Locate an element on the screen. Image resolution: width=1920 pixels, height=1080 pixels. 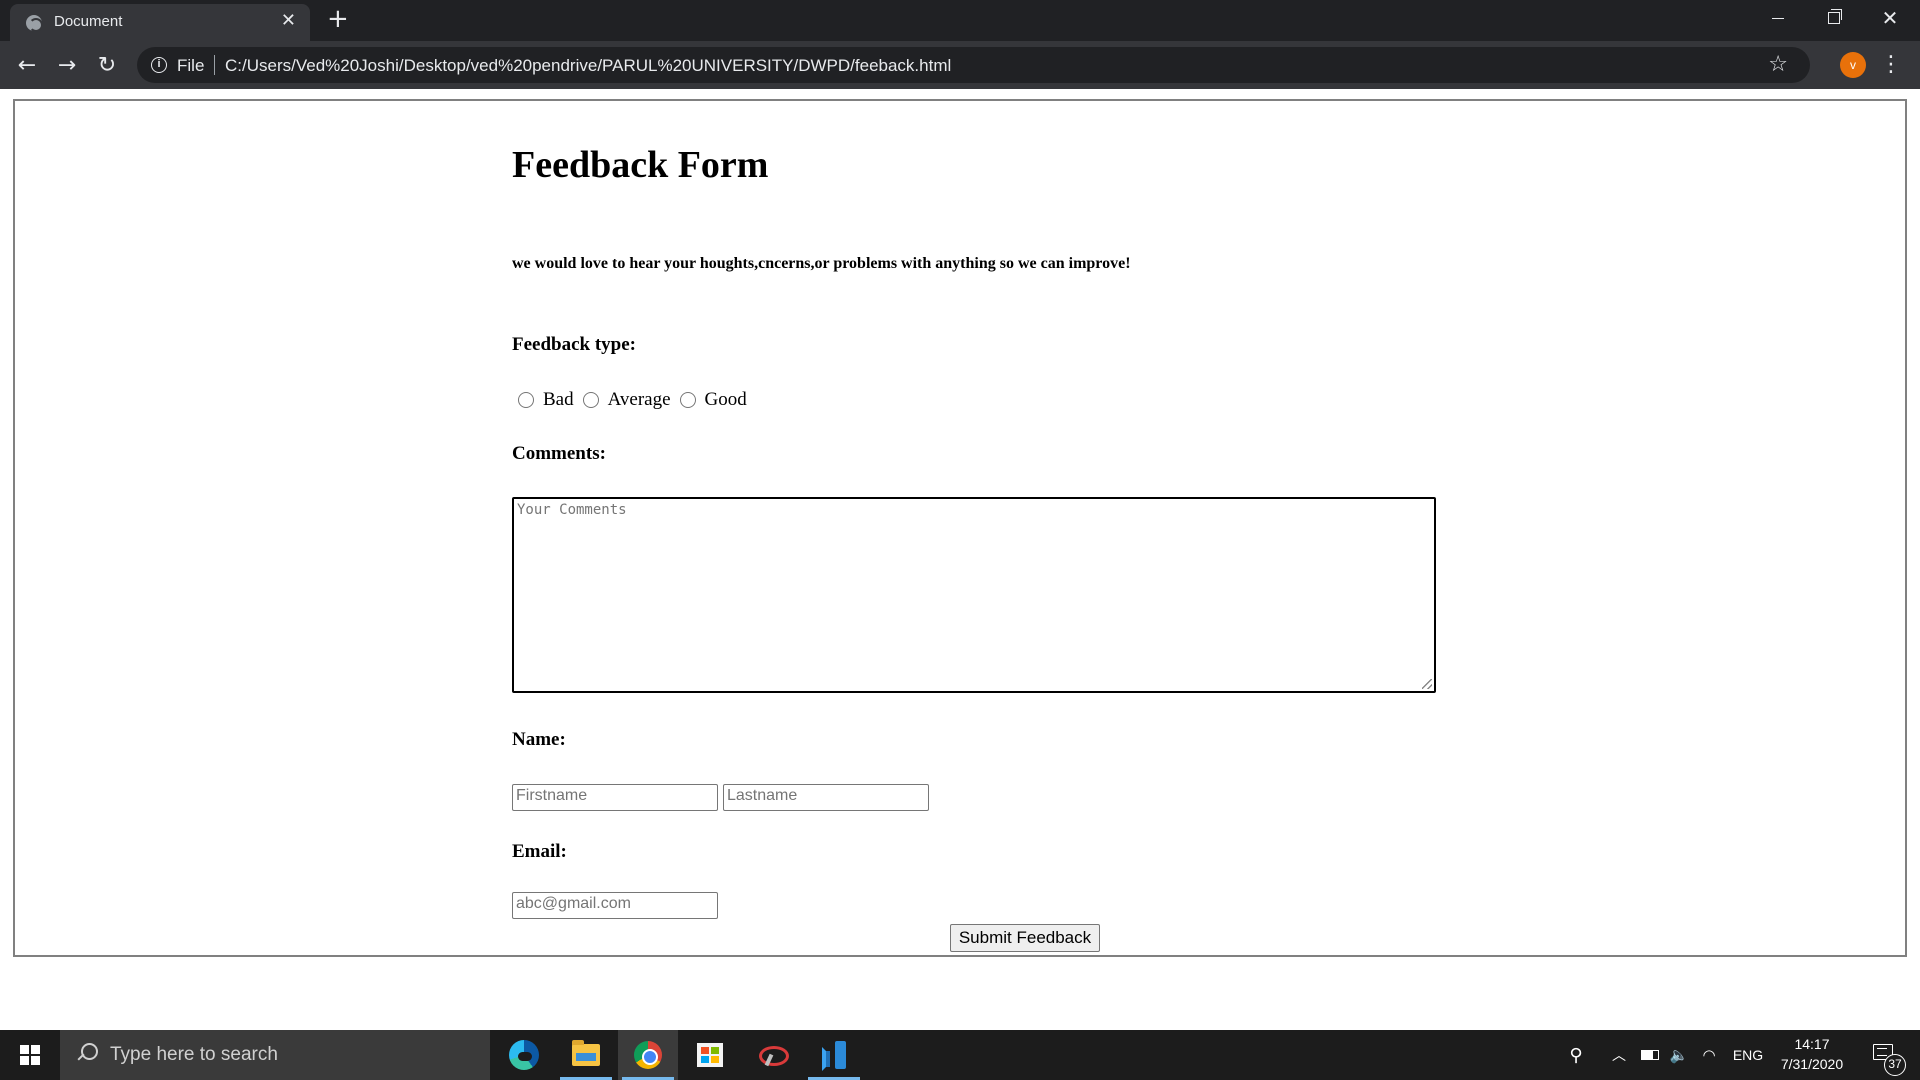
browser-tab-strip: Document ✕ + ✕ is located at coordinates (960, 20).